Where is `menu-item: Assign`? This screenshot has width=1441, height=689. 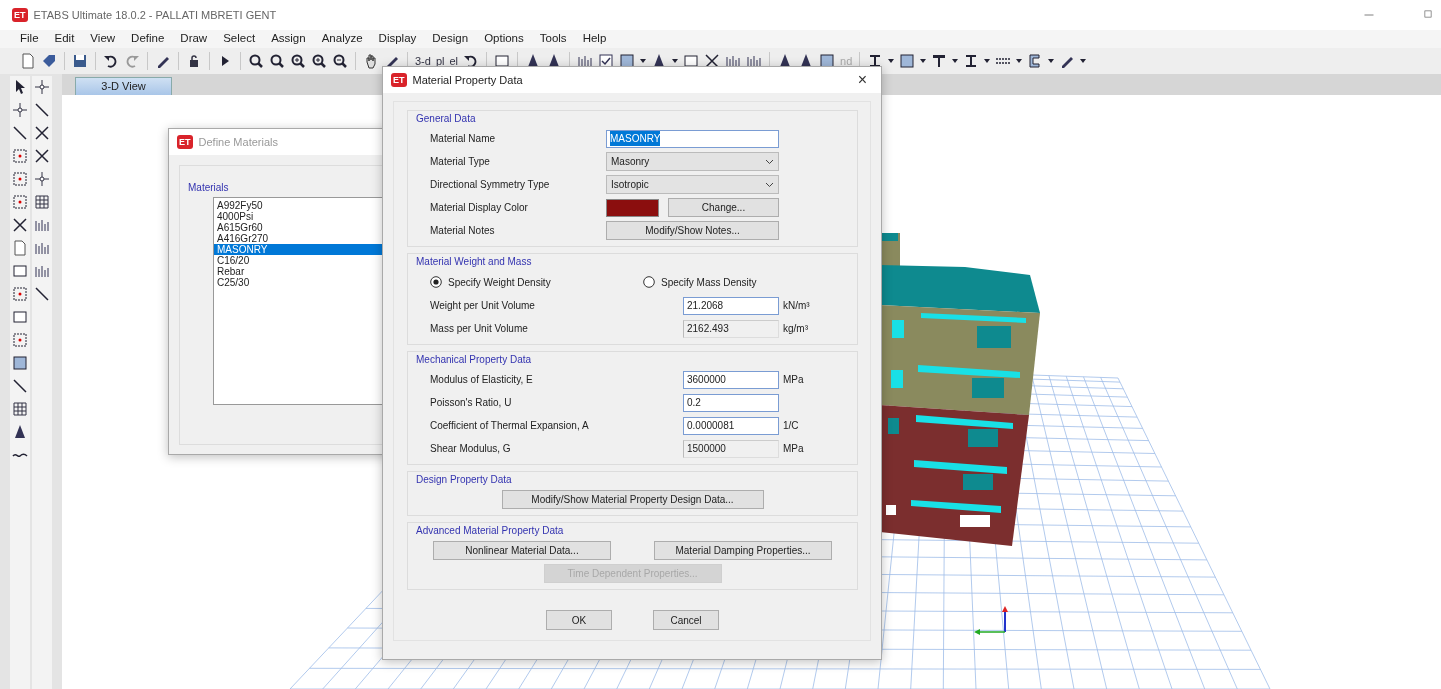
menu-item: Assign is located at coordinates (288, 39).